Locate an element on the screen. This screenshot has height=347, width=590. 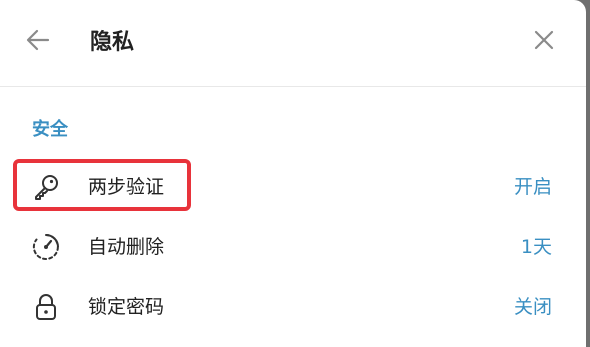
timer-icon is located at coordinates (46, 247).